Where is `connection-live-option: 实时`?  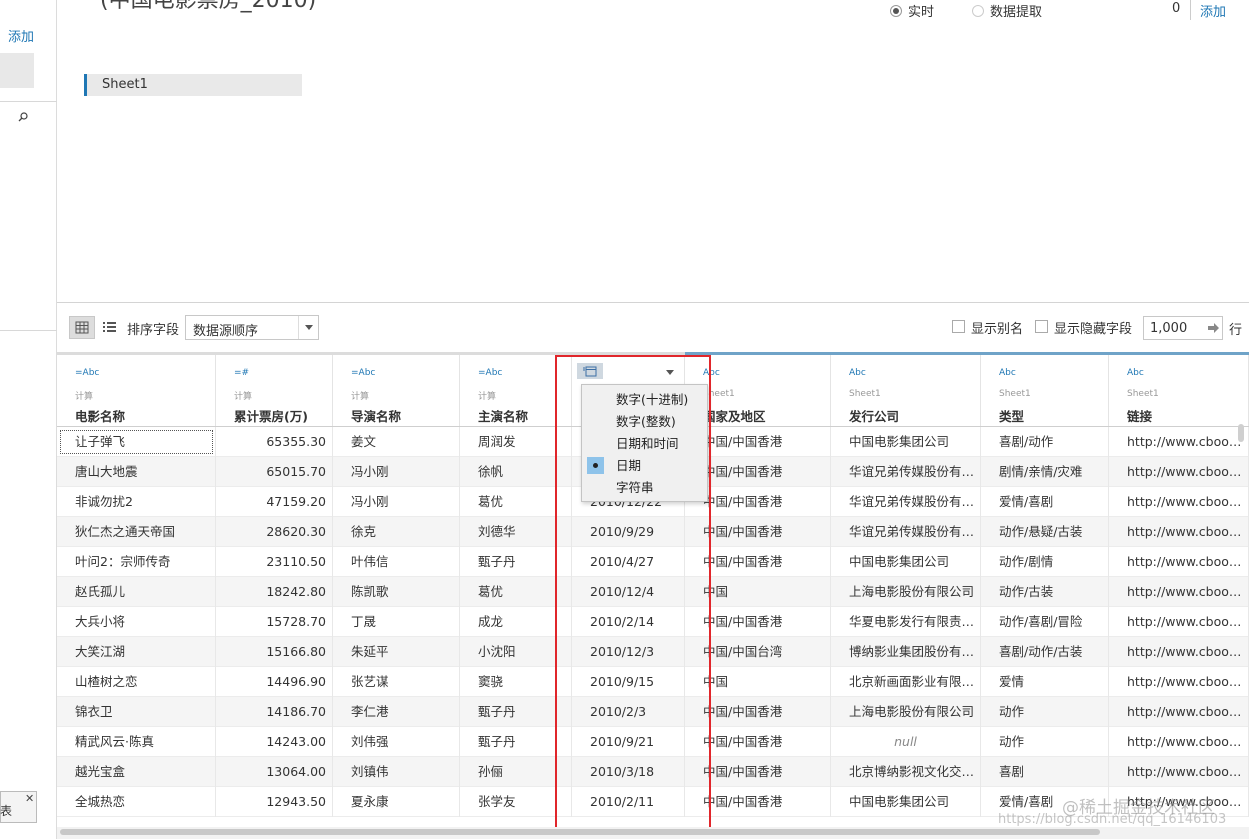
connection-live-option: 实时 is located at coordinates (912, 10).